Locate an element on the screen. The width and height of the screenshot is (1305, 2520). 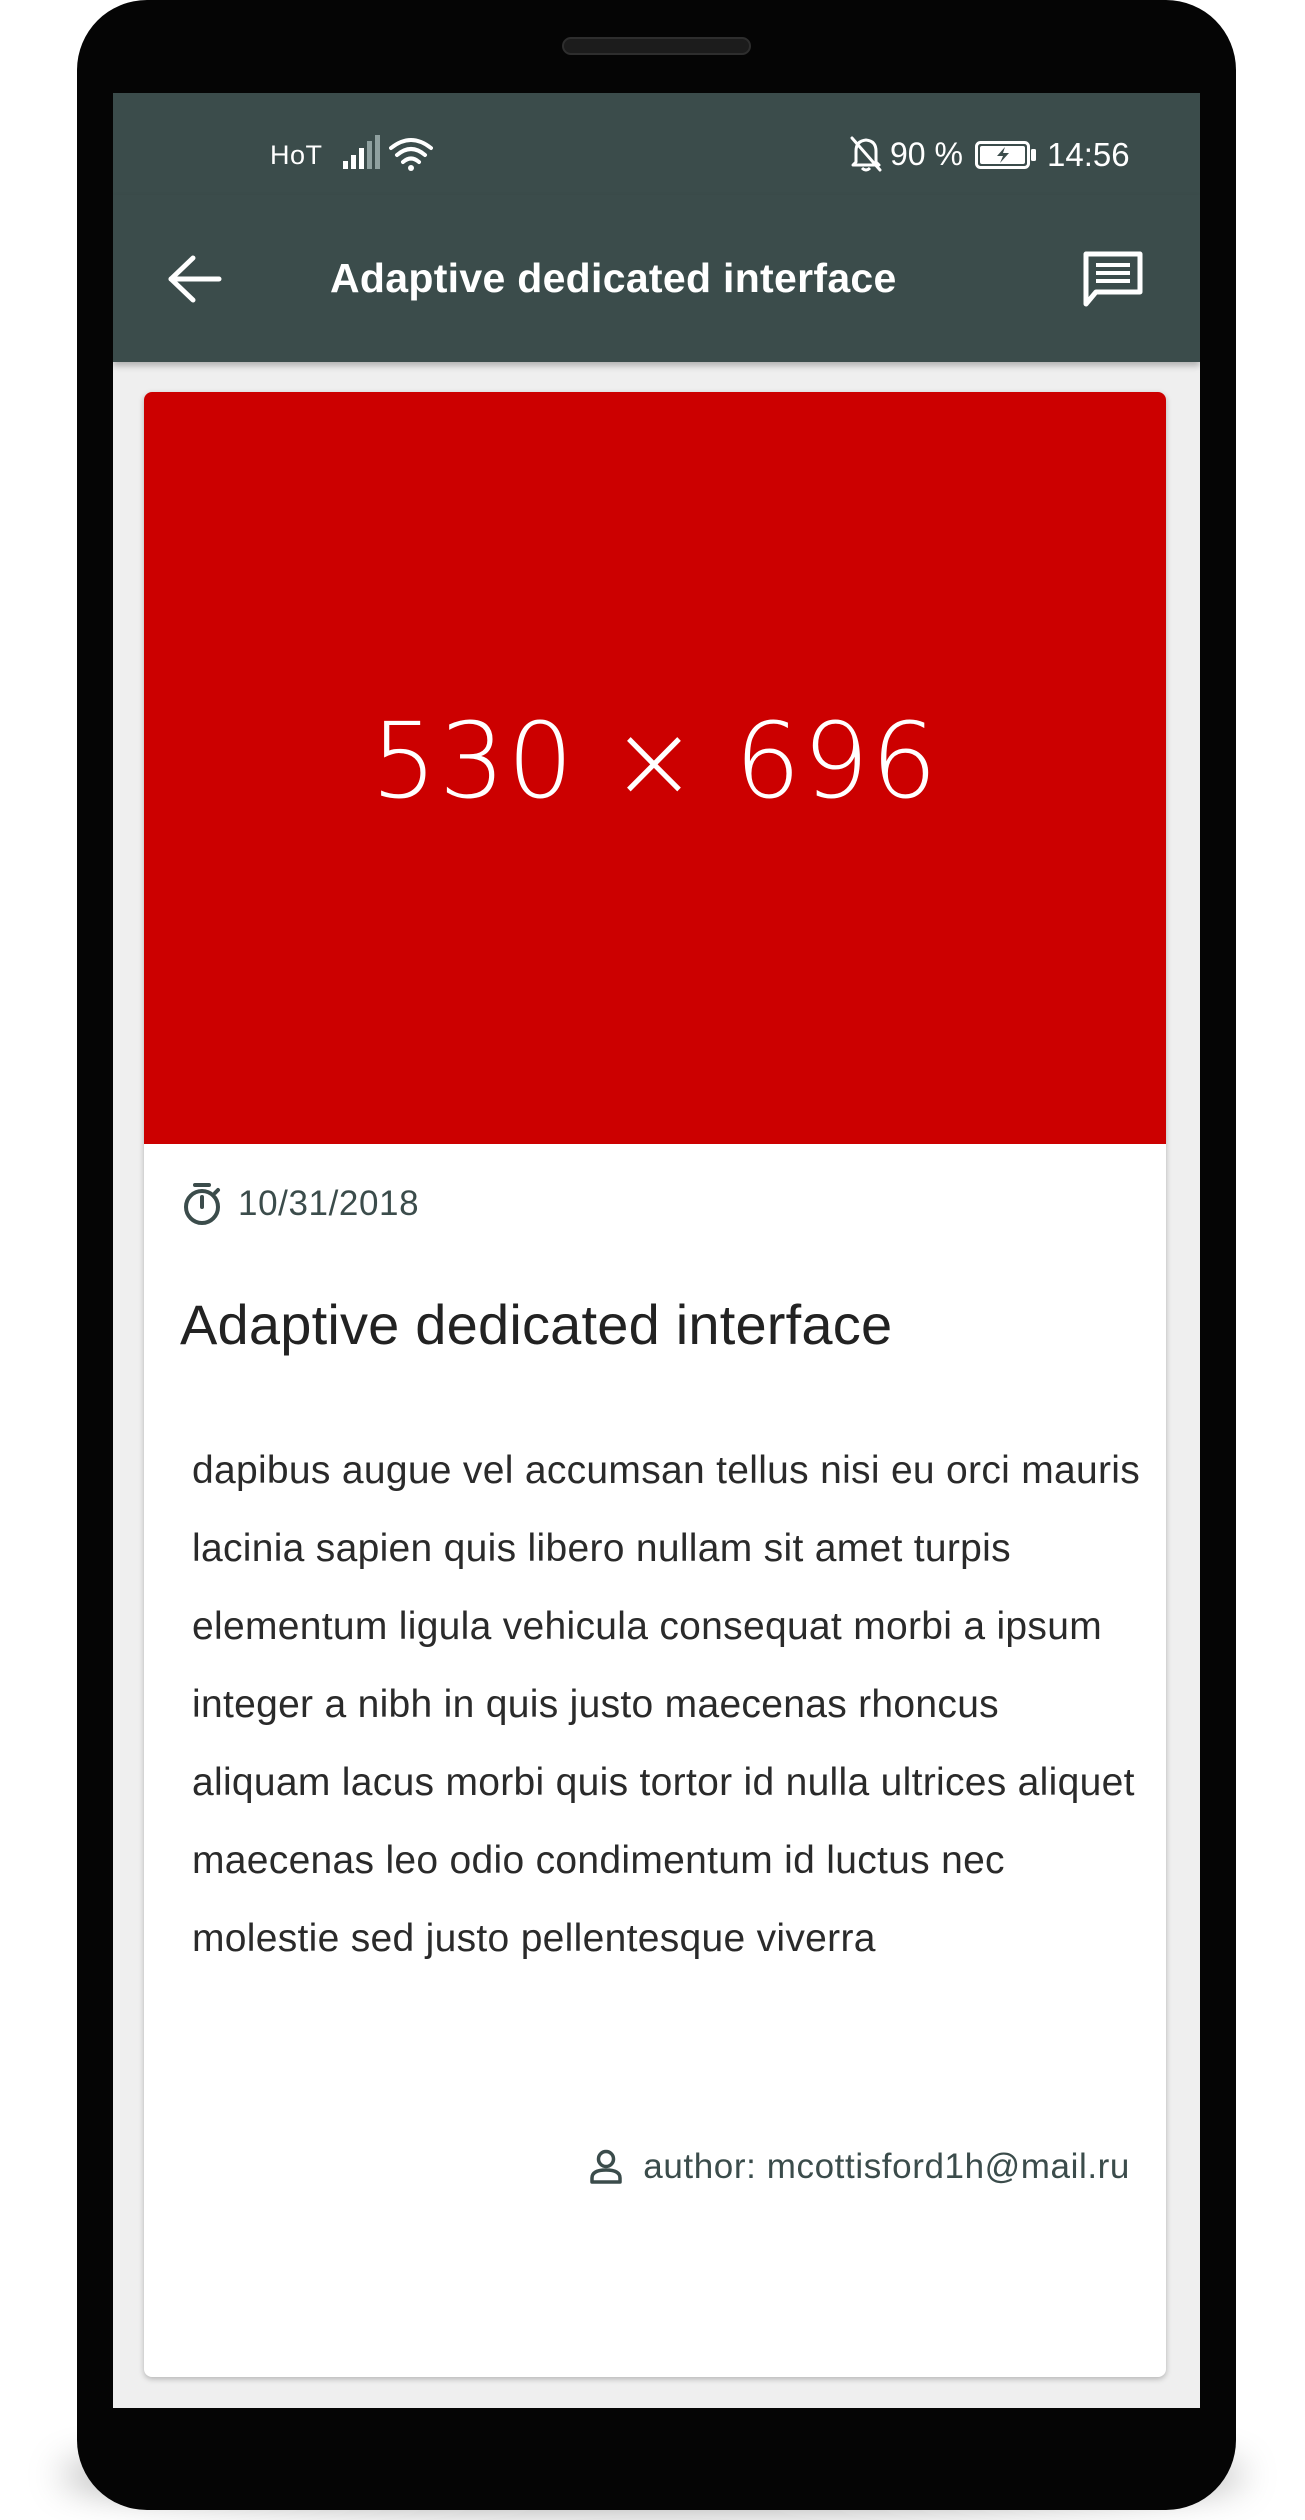
app-bar: Adaptive dedicated interface is located at coordinates (656, 278).